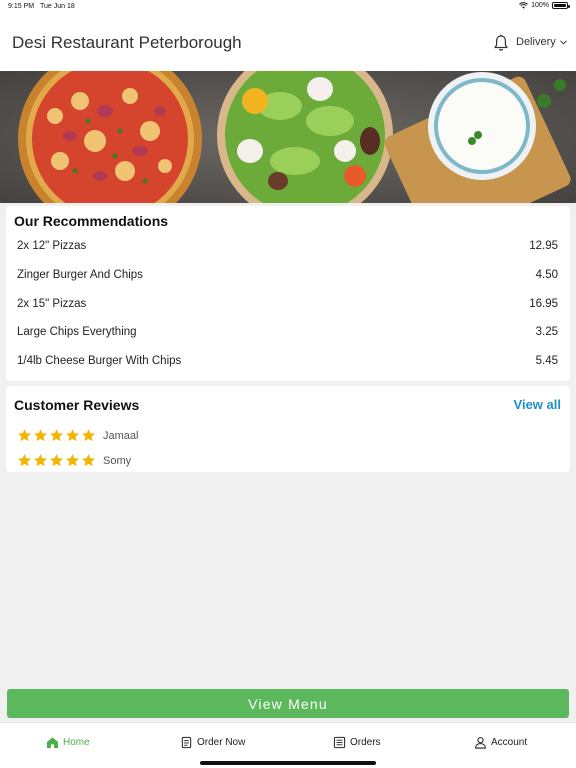  Describe the element at coordinates (76, 742) in the screenshot. I see `tab-label: Home` at that location.